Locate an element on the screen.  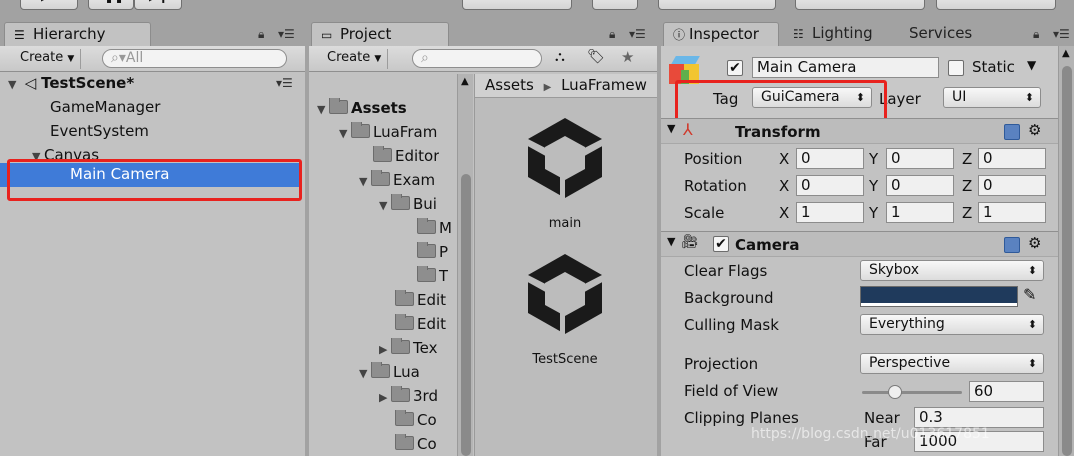
inspector-scrollbar: ▲ is located at coordinates (1066, 251).